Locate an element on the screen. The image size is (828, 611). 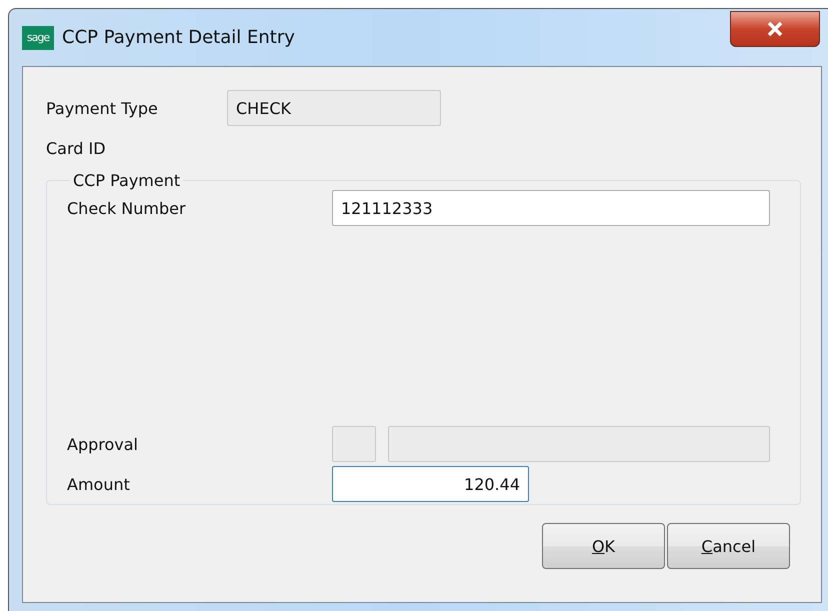
field-label: Amount is located at coordinates (99, 484).